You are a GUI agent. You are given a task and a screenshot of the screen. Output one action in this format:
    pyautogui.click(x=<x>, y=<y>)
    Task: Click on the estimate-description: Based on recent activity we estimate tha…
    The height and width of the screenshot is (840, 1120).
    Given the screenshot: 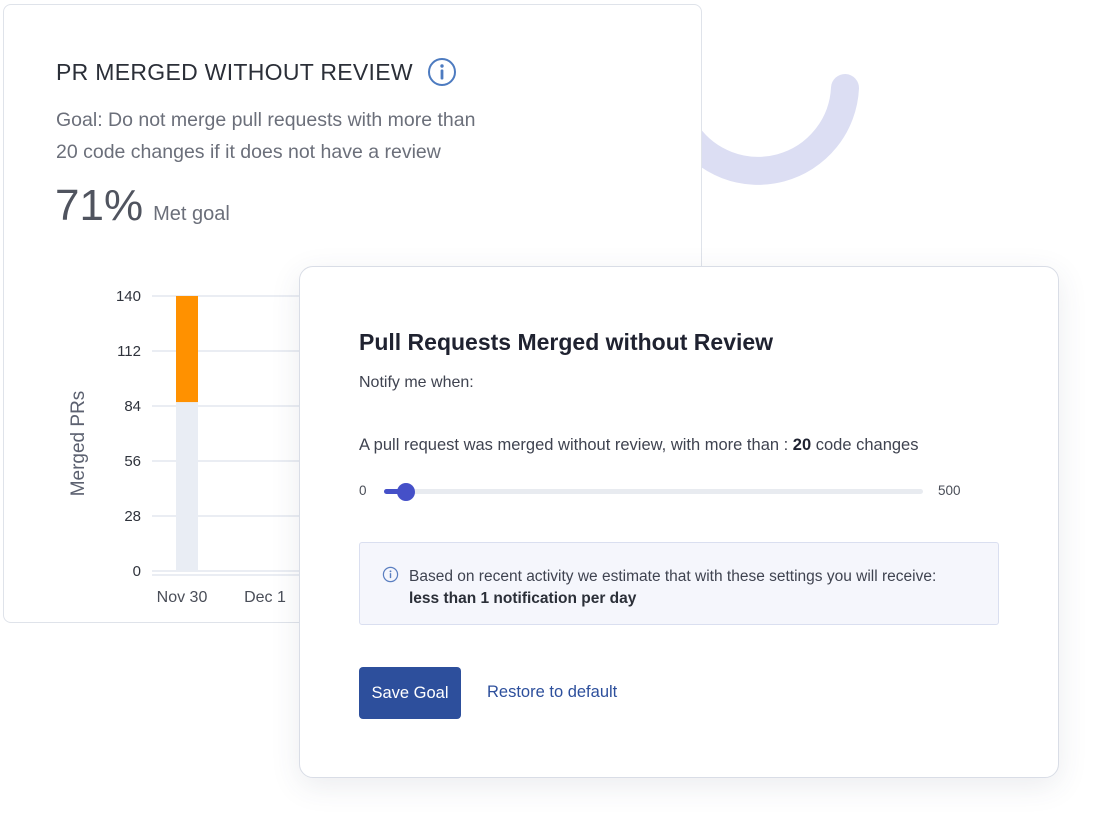 What is the action you would take?
    pyautogui.click(x=673, y=576)
    